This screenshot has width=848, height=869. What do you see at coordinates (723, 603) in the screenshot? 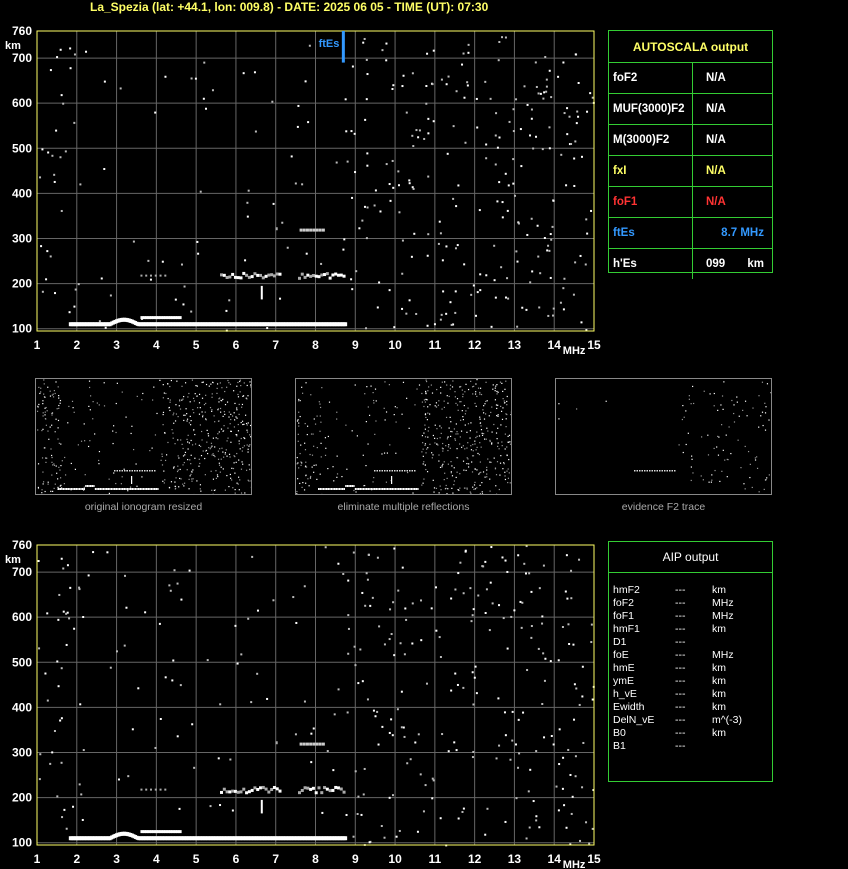
I see `aip-param-unit: MHz` at bounding box center [723, 603].